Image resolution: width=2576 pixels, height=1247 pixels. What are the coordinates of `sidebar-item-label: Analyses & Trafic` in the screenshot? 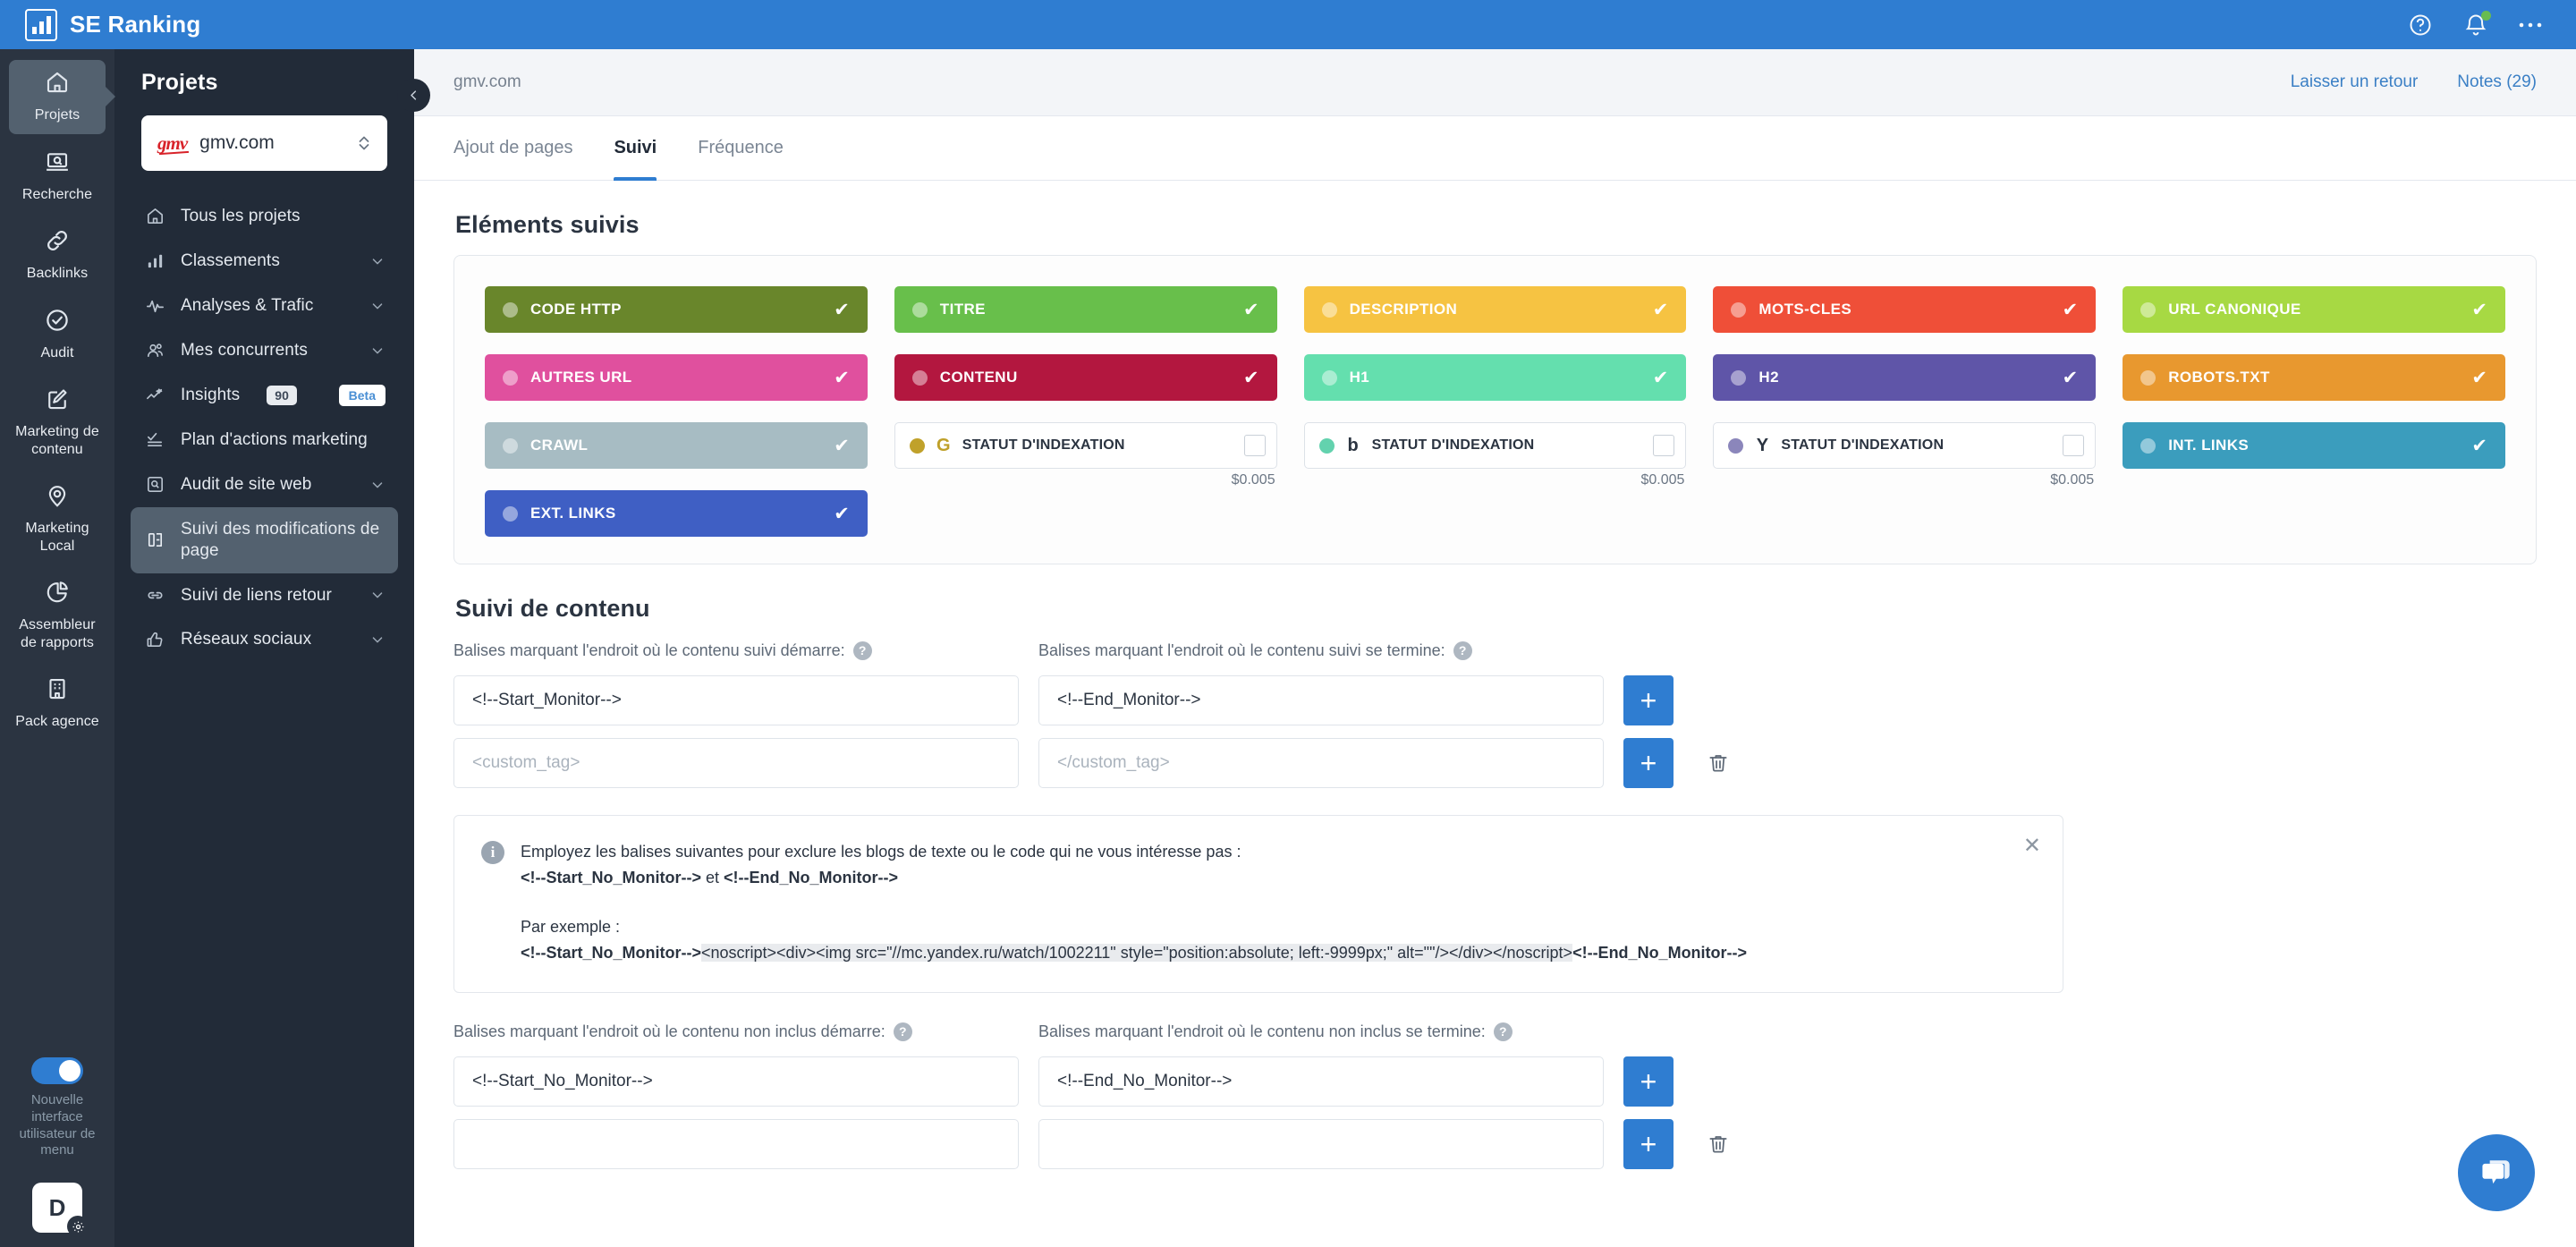 It's located at (247, 305).